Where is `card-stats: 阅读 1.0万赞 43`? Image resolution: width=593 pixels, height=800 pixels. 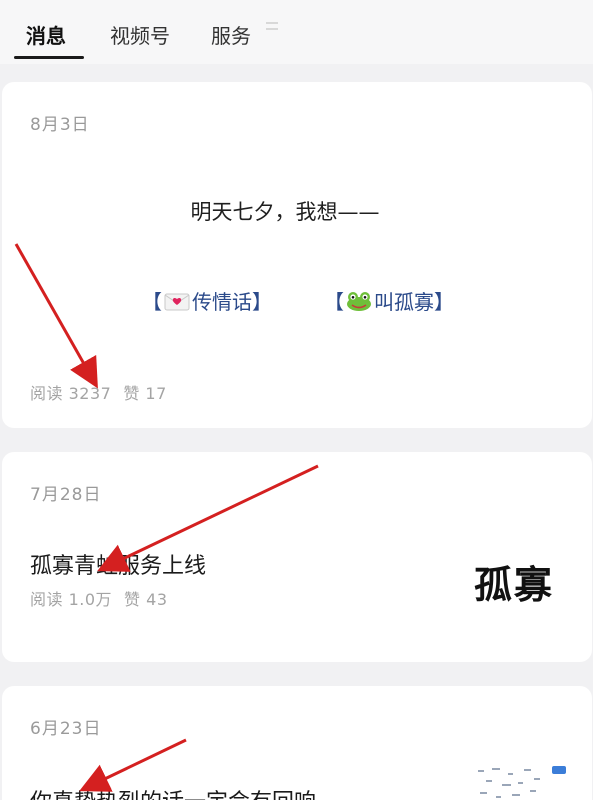
card-stats: 阅读 1.0万赞 43 is located at coordinates (99, 598).